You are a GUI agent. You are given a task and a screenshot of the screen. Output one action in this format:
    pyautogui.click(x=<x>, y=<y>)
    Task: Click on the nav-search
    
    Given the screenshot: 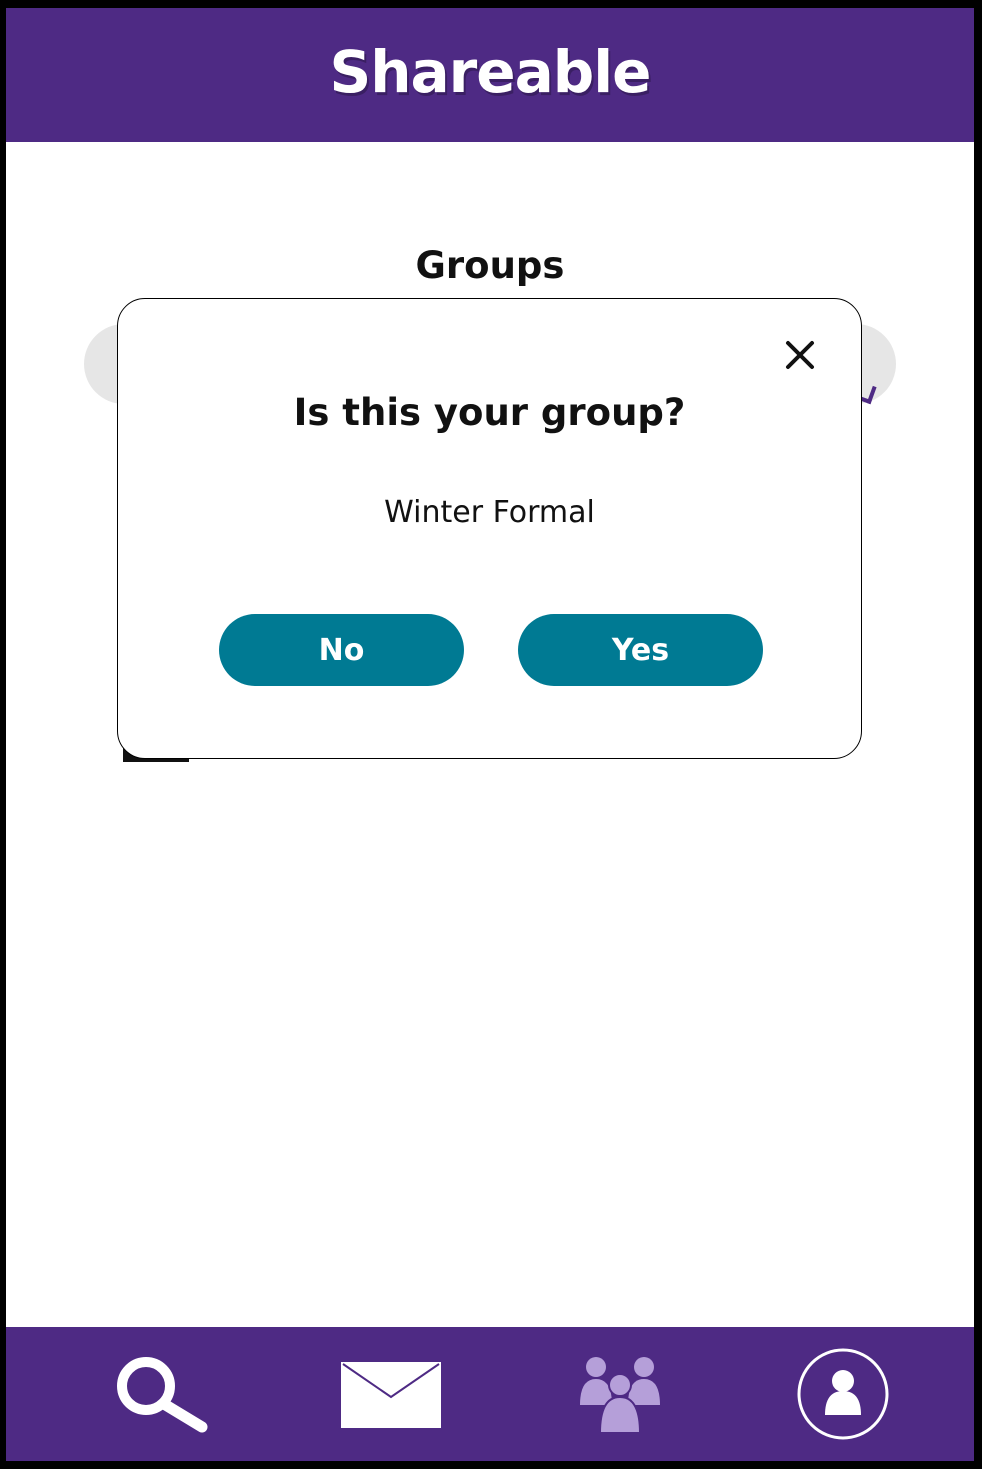 What is the action you would take?
    pyautogui.click(x=160, y=1393)
    